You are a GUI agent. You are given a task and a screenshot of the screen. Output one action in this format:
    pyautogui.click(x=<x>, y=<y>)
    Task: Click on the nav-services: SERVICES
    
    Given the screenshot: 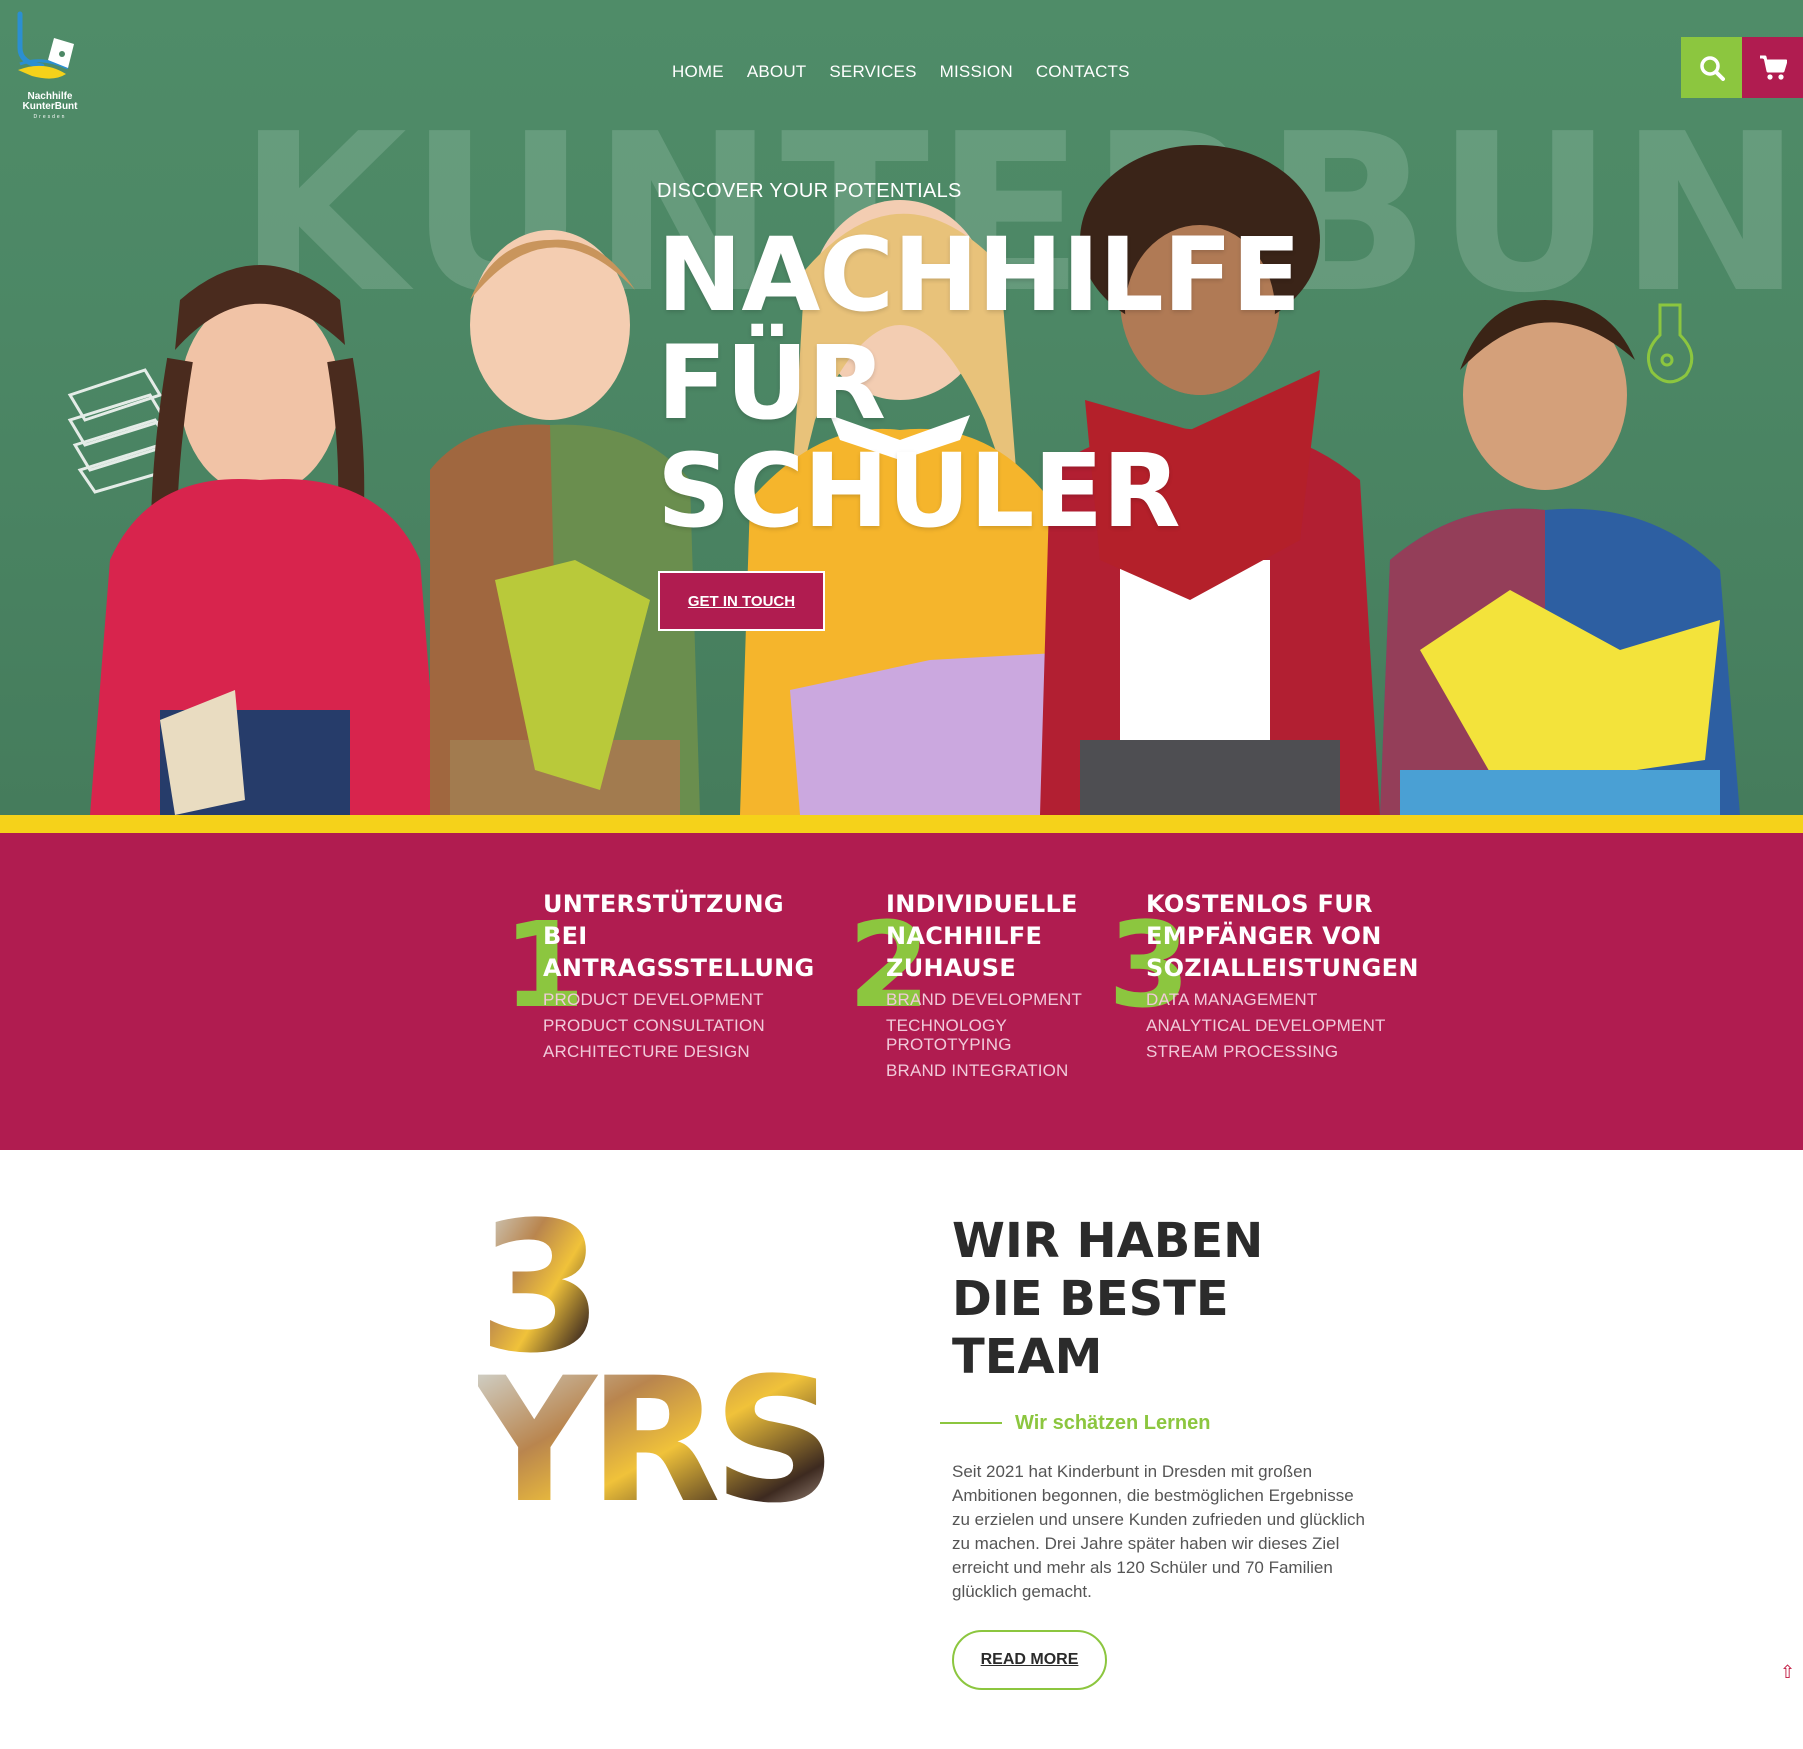 What is the action you would take?
    pyautogui.click(x=872, y=72)
    